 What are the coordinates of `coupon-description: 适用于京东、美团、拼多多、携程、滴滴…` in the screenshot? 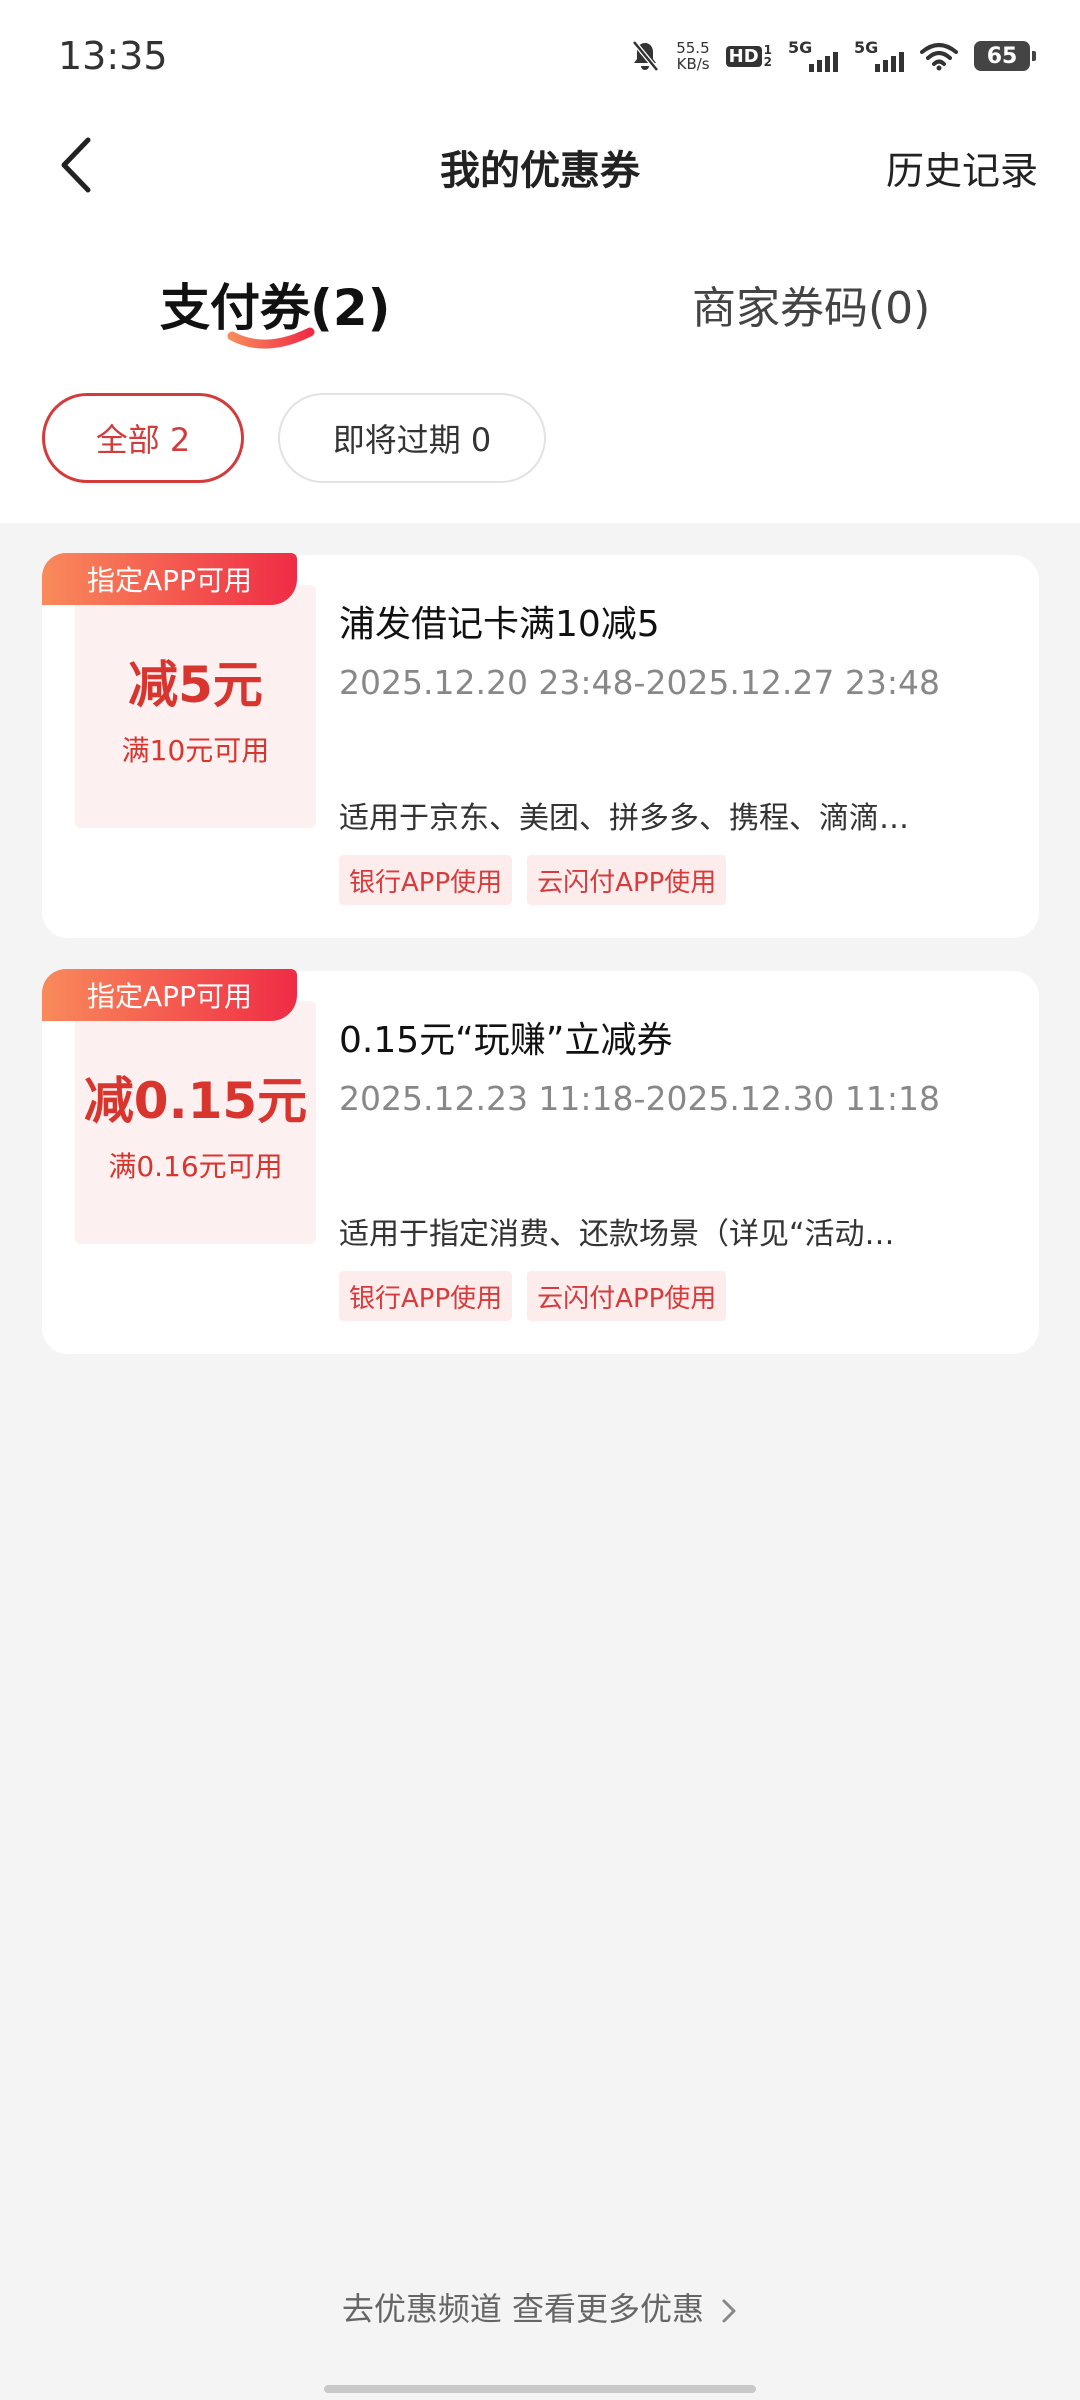 It's located at (624, 818).